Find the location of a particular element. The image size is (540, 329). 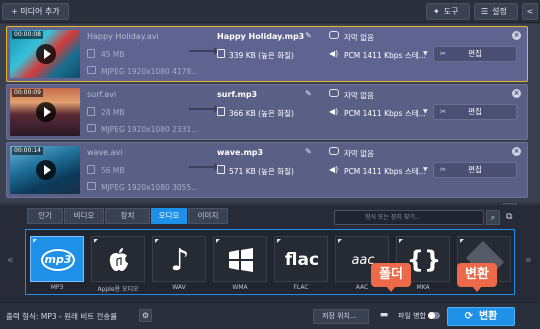

source-file-size: 45 MB is located at coordinates (113, 54).